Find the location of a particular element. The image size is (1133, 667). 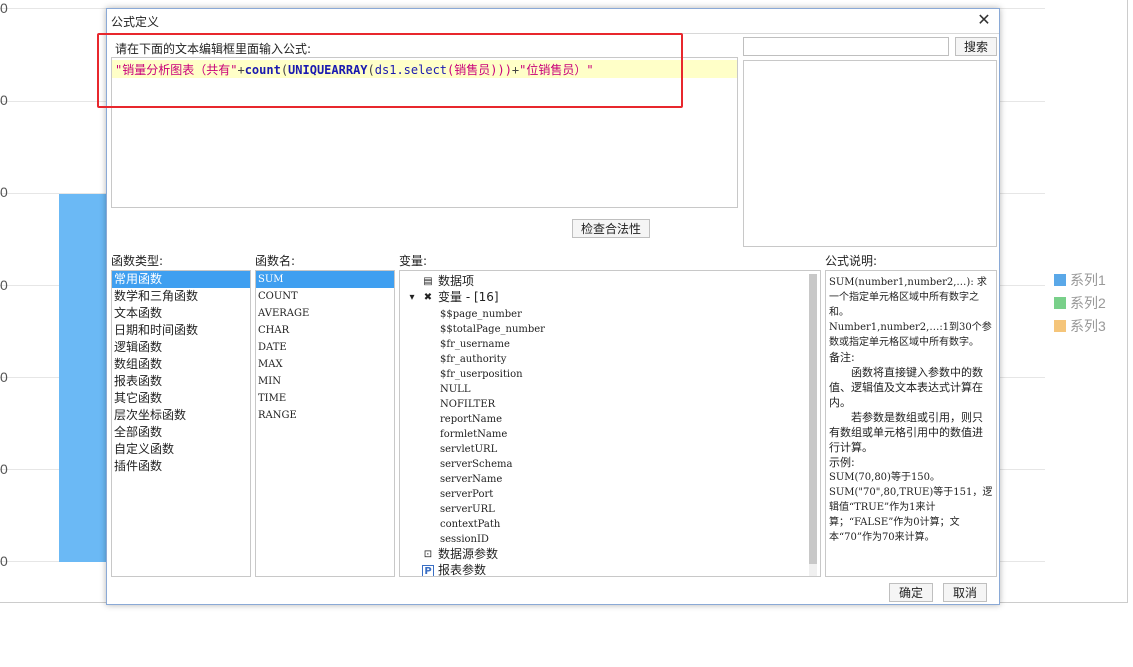

function-item: MIN is located at coordinates (325, 381).